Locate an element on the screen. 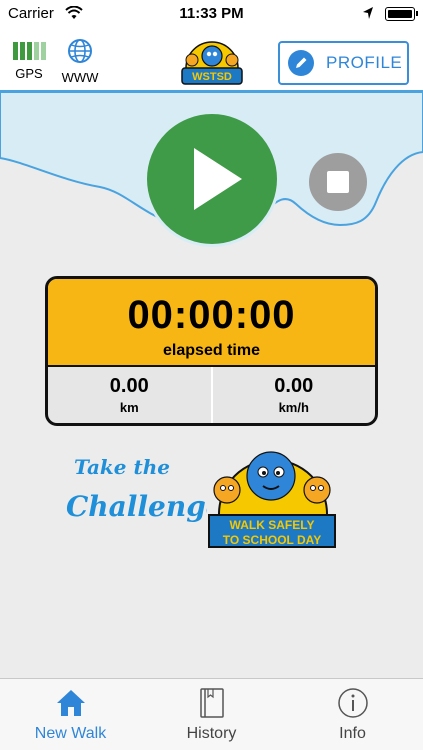  wstsd-logo: WSTSD is located at coordinates (212, 63).